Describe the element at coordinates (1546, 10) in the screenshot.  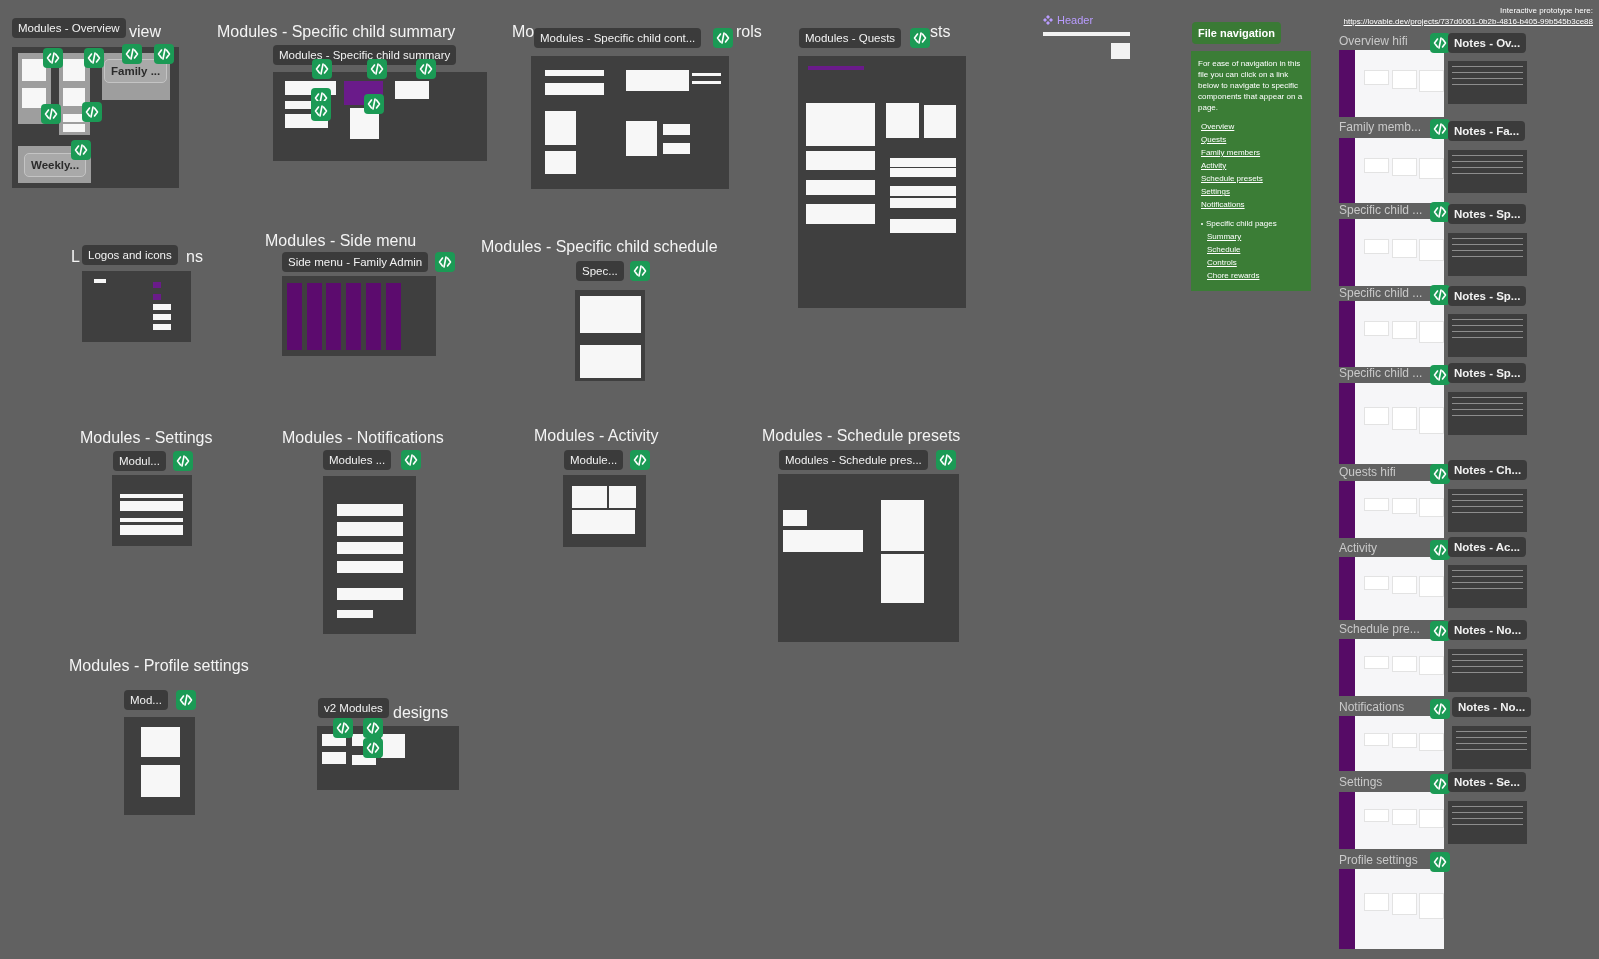
I see `prototype-text: Interactive prototype here:` at that location.